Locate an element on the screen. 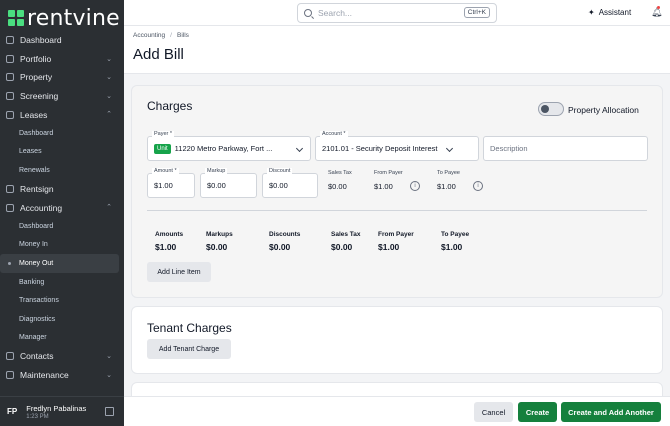 The image size is (670, 426). sidebar-item-label: Portfolio is located at coordinates (36, 58).